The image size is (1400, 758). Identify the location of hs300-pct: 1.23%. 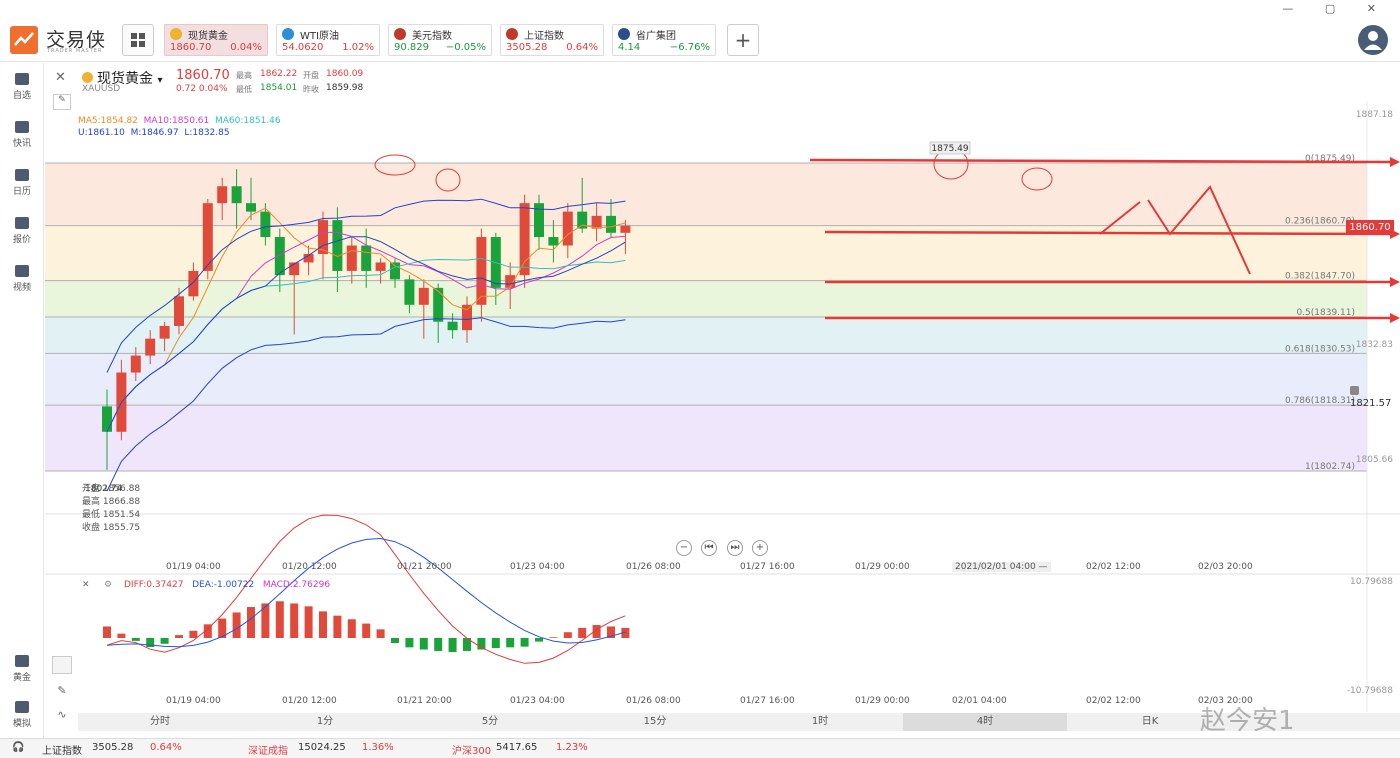
(572, 747).